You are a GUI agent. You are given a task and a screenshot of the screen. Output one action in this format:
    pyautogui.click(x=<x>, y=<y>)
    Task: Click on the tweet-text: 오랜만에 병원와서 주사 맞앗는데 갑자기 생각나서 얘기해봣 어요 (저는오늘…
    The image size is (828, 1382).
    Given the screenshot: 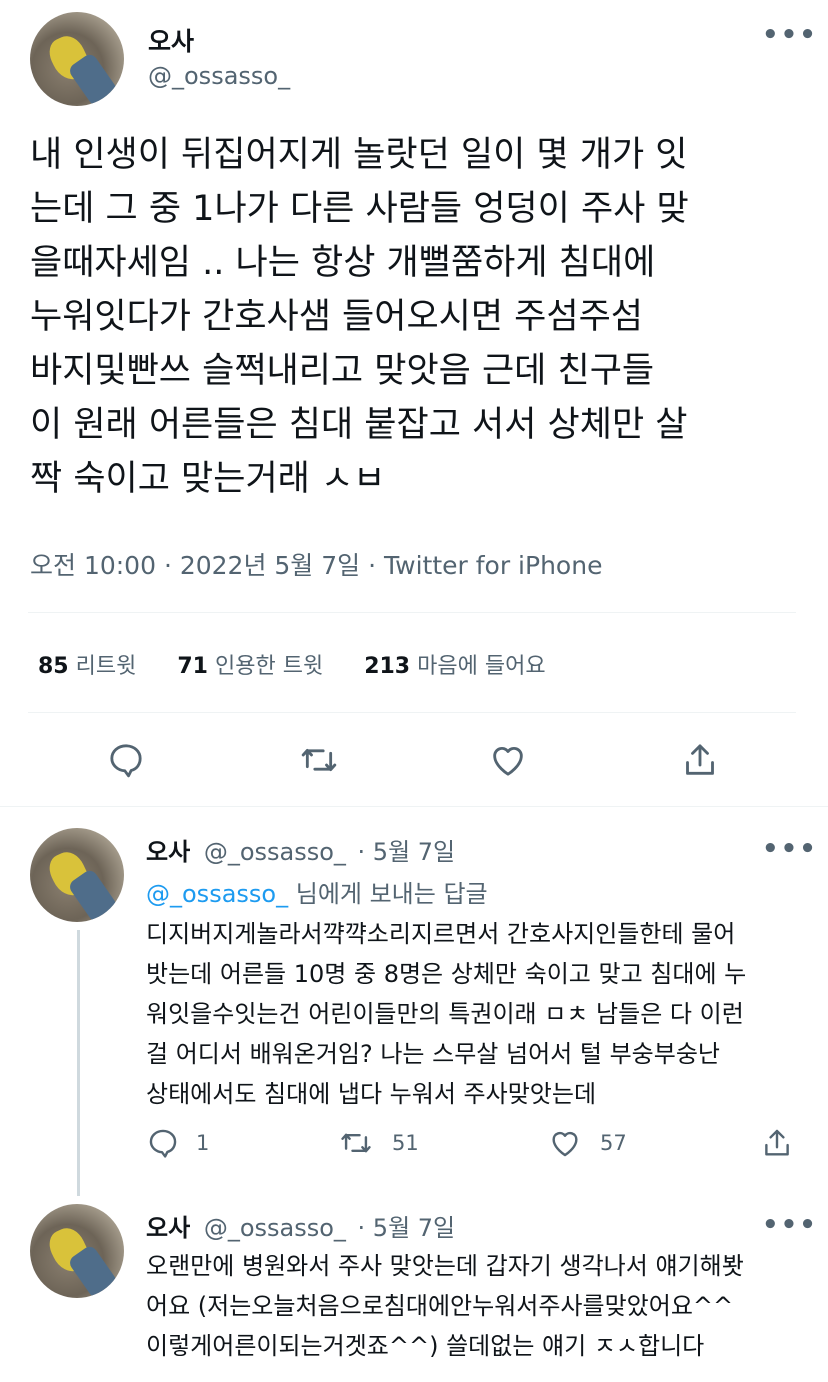 What is the action you would take?
    pyautogui.click(x=445, y=1306)
    